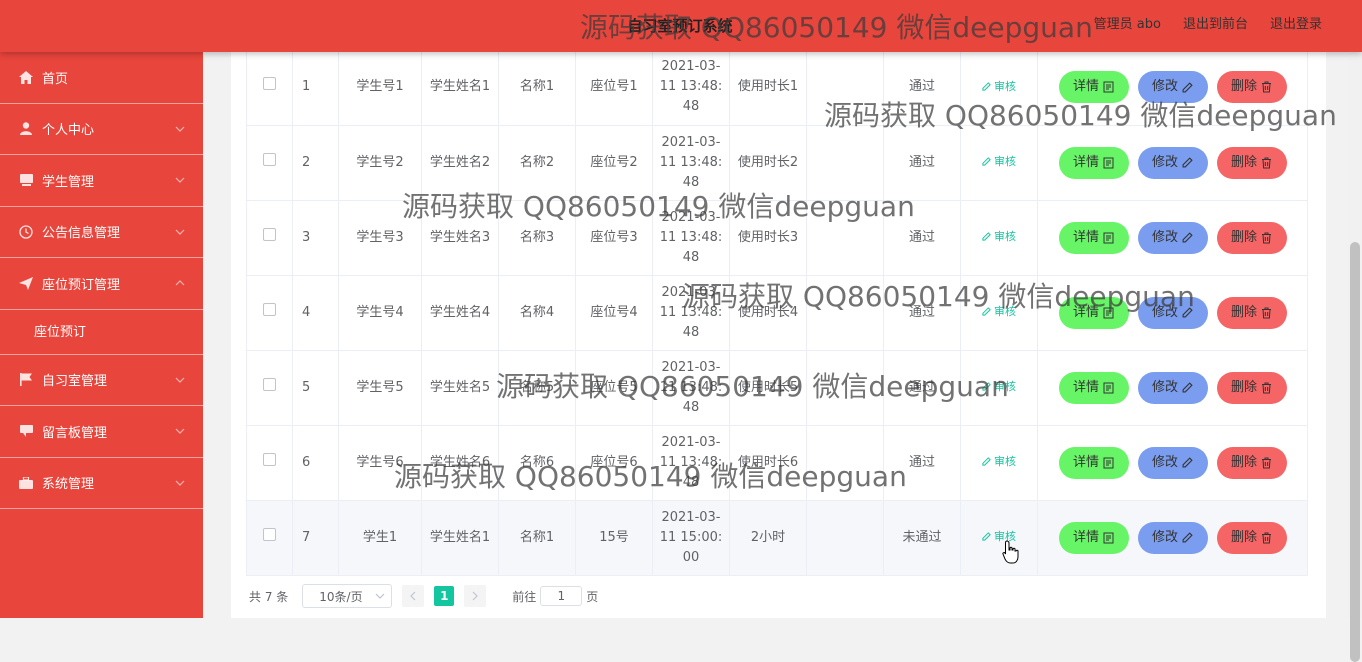 The image size is (1362, 662). I want to click on sidebar-item-seat-booking: 座位预订管理, so click(101, 284).